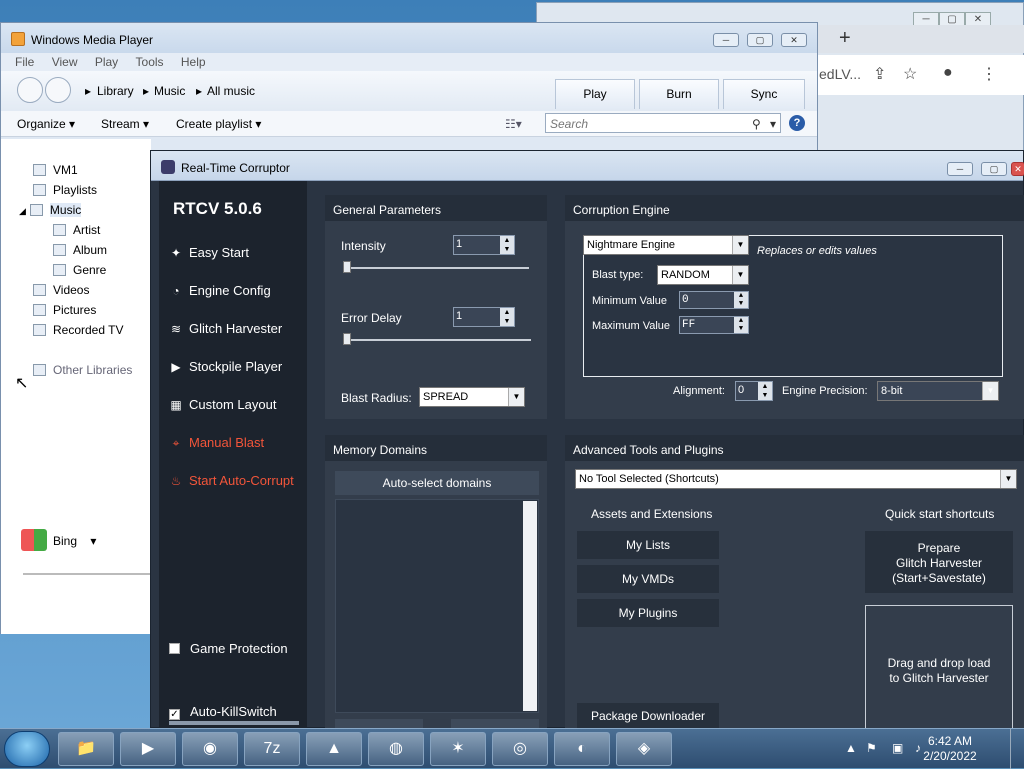  Describe the element at coordinates (396, 749) in the screenshot. I see `speaker-taskbar-icon: ◍` at that location.